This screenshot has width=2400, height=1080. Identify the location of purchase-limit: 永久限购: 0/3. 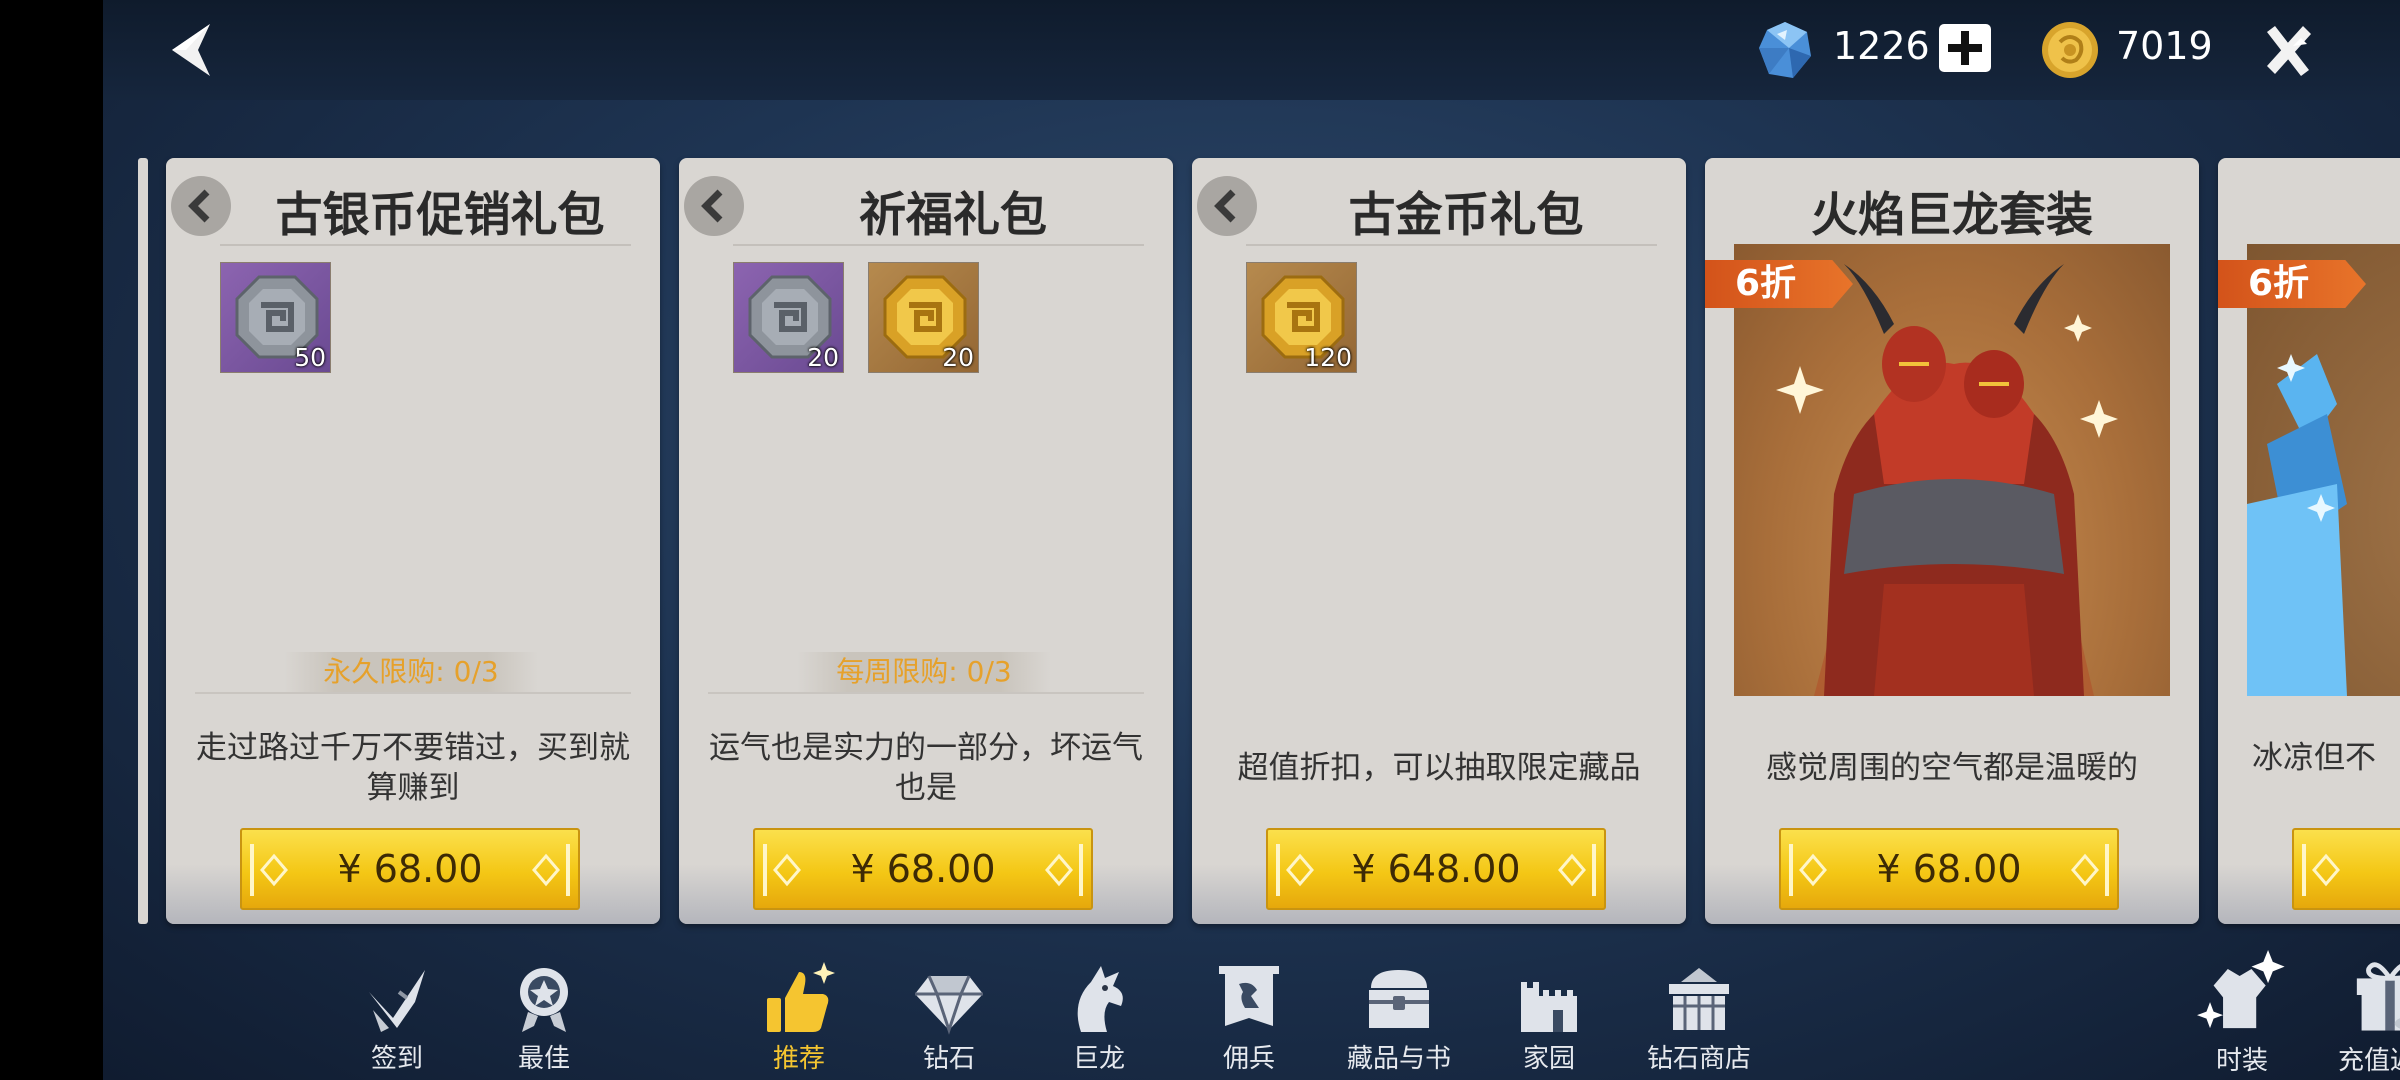
(411, 672).